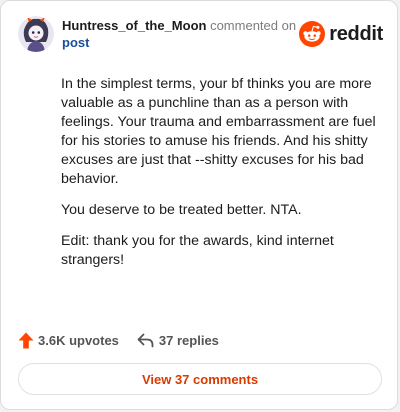  What do you see at coordinates (78, 340) in the screenshot?
I see `upvote-count: 3.6K upvotes` at bounding box center [78, 340].